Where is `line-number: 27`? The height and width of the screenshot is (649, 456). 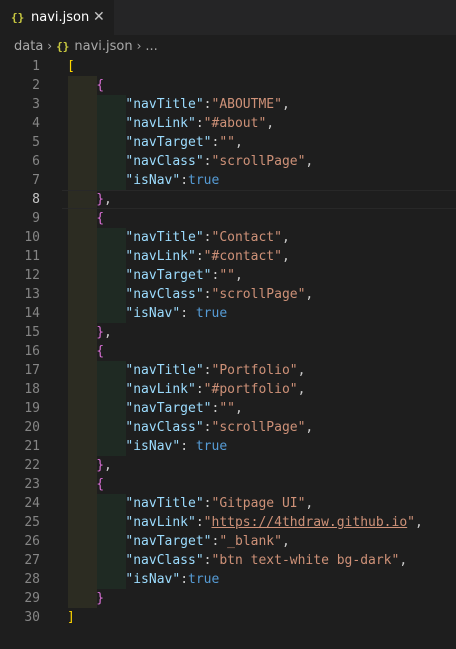 line-number: 27 is located at coordinates (32, 560).